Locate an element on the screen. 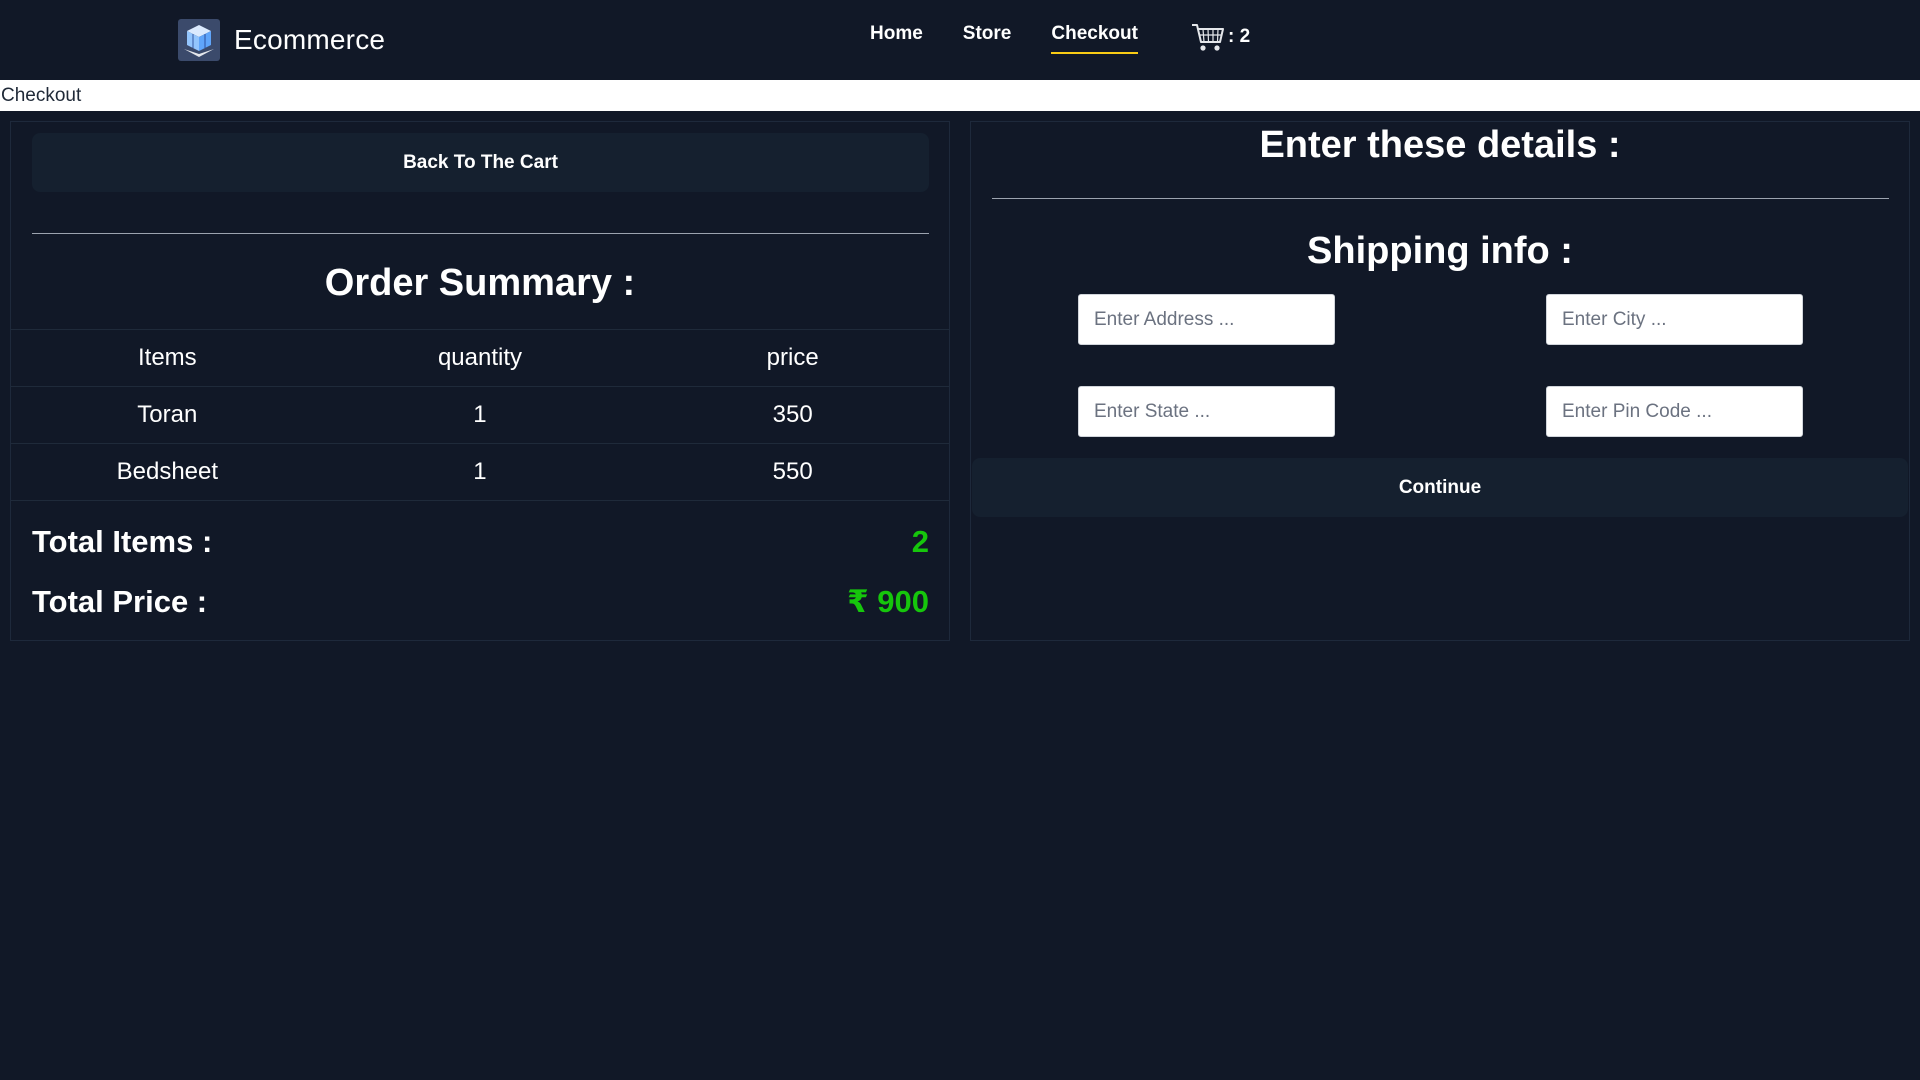  shipping-info-heading: Shipping info : is located at coordinates (1440, 251).